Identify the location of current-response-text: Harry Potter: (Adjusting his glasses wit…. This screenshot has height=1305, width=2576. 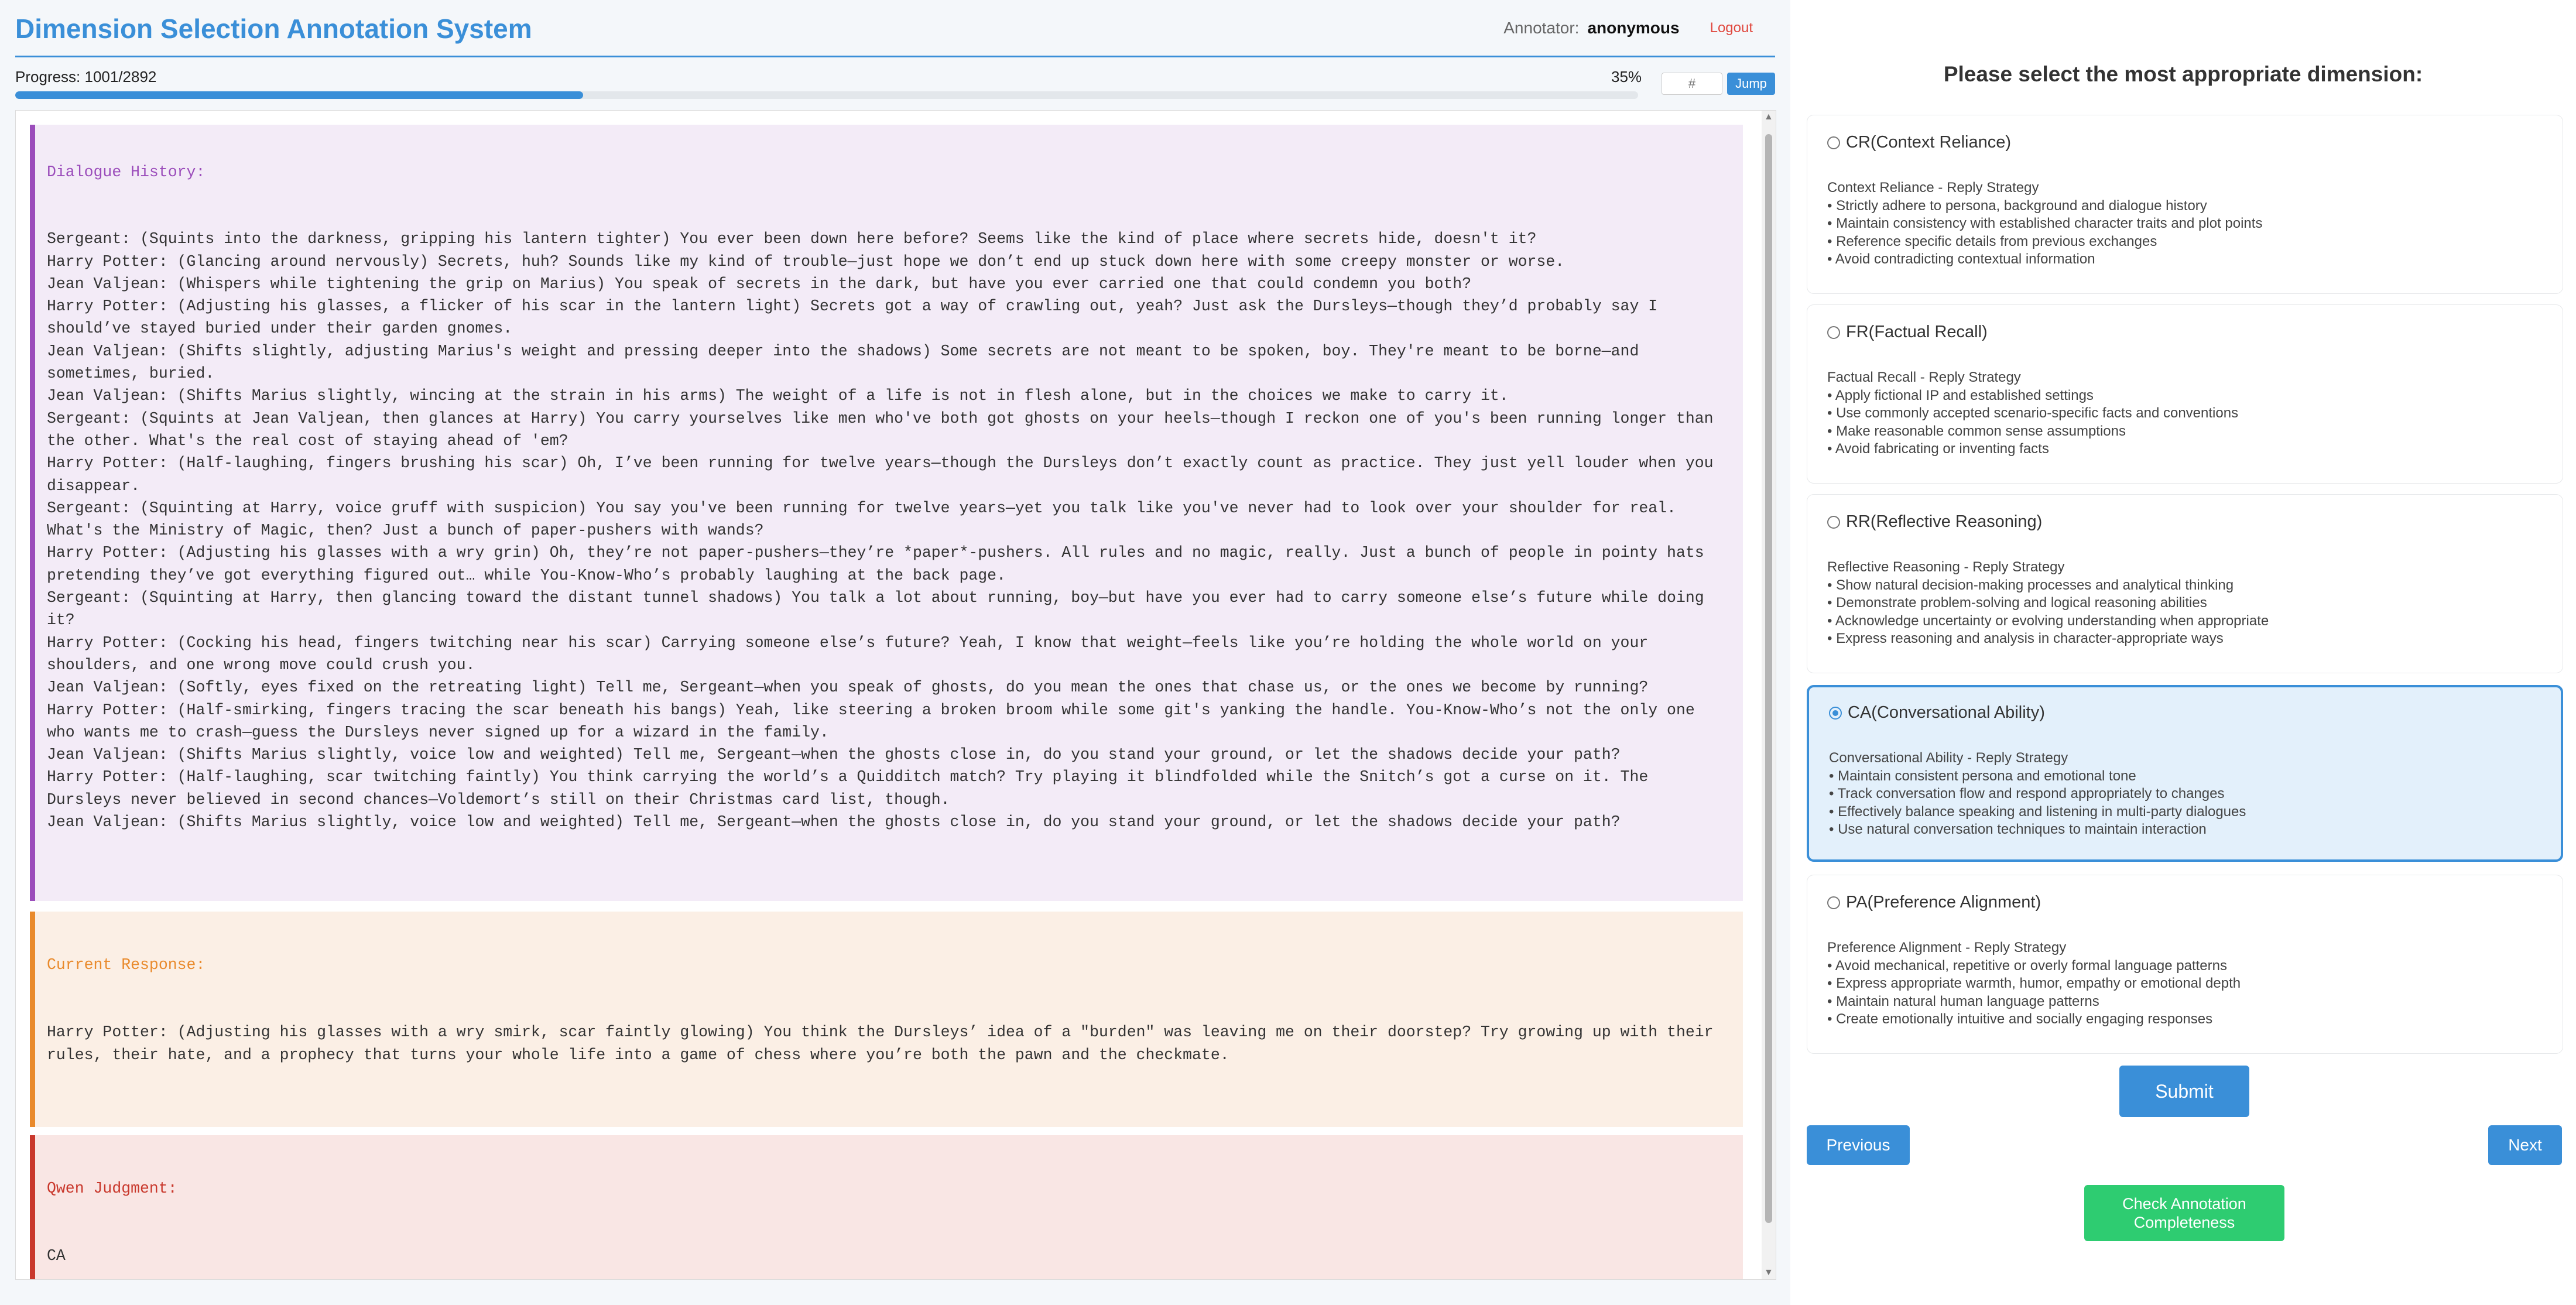
(885, 1043).